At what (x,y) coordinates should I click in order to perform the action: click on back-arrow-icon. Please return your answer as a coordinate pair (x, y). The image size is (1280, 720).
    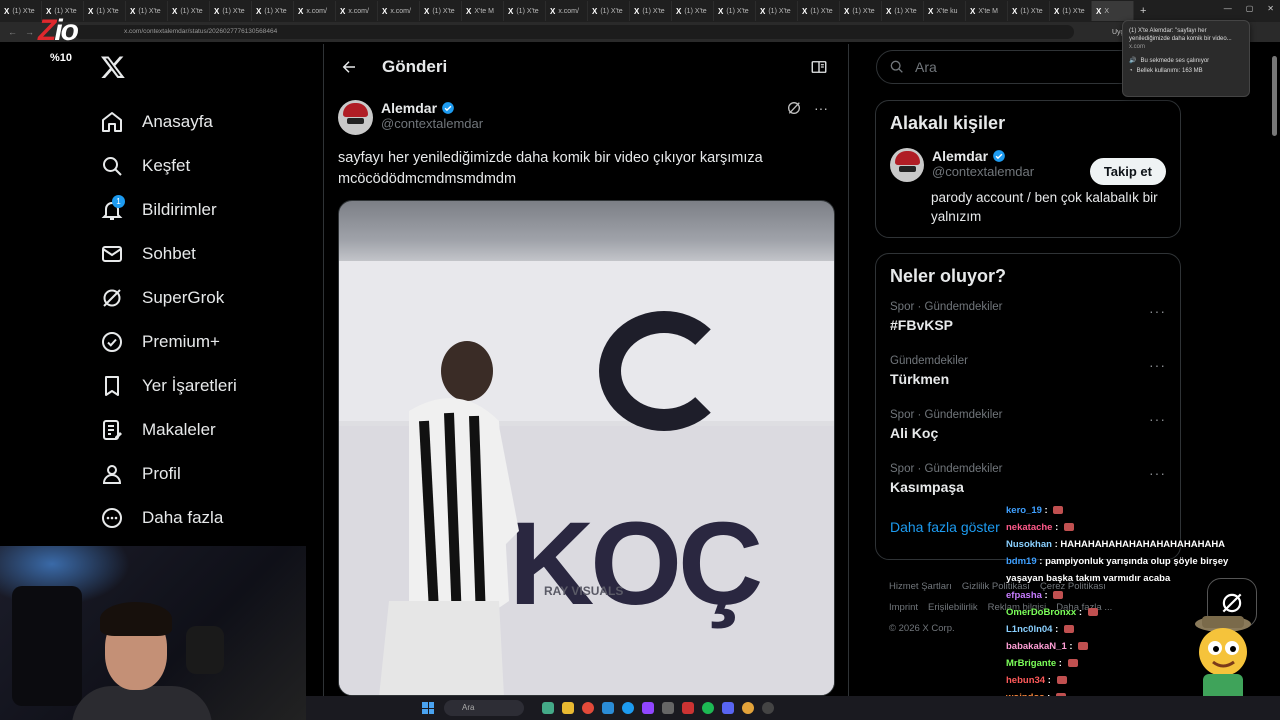
    Looking at the image, I should click on (349, 67).